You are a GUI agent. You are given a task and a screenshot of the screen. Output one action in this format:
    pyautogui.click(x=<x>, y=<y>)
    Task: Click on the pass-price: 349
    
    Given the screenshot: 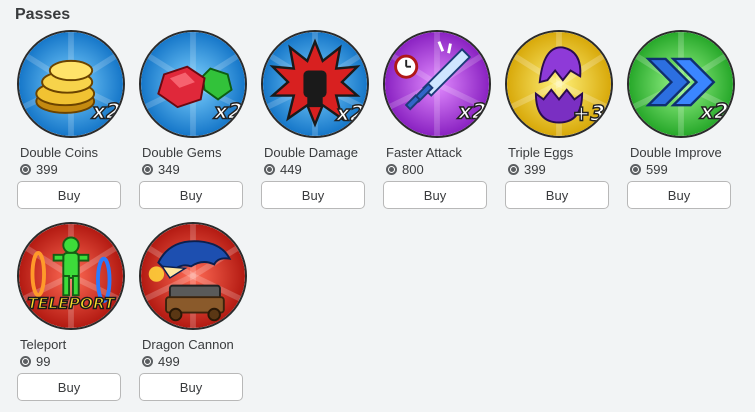 What is the action you would take?
    pyautogui.click(x=169, y=169)
    